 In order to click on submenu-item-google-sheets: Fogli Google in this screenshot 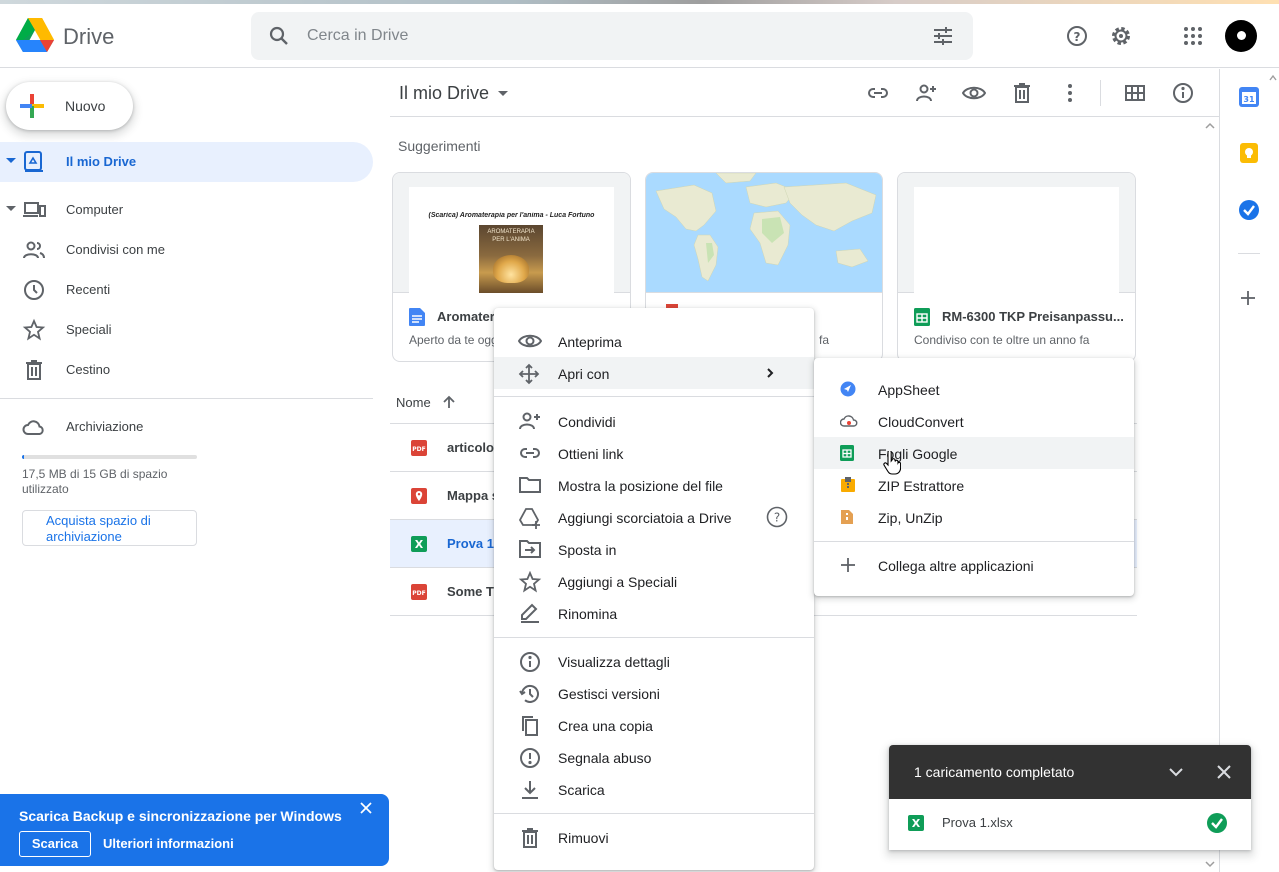, I will do `click(974, 453)`.